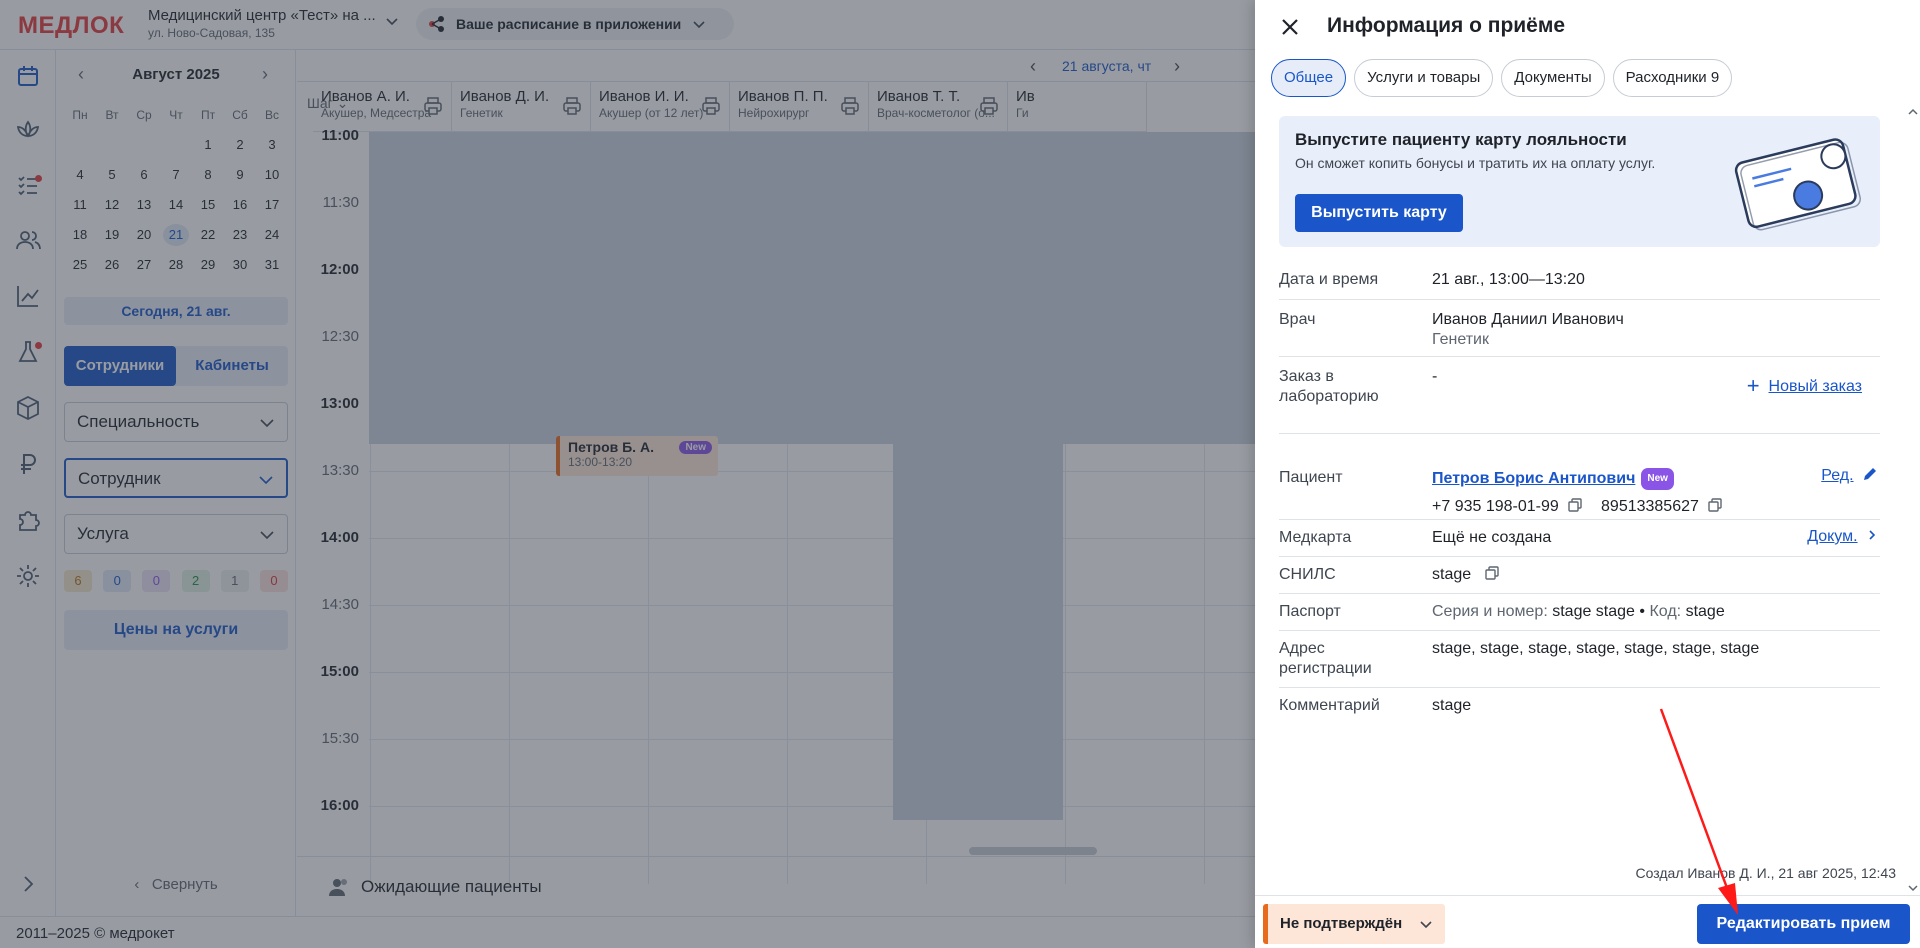 The height and width of the screenshot is (948, 1920). I want to click on snils-info: stage, so click(1466, 575).